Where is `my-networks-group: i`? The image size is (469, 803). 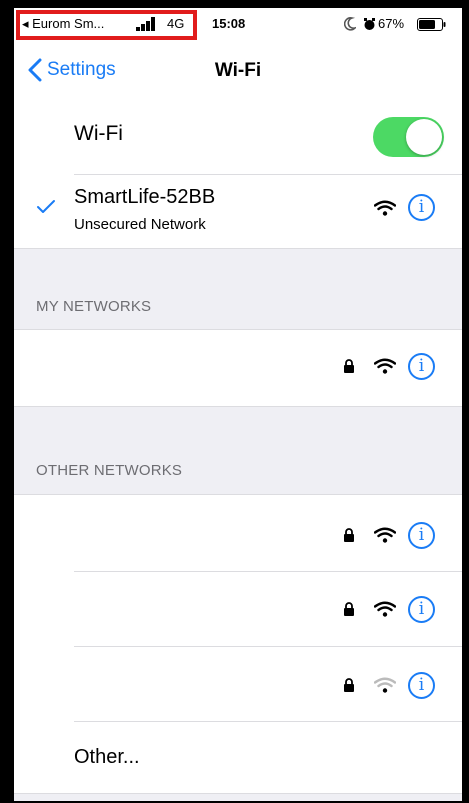 my-networks-group: i is located at coordinates (238, 368).